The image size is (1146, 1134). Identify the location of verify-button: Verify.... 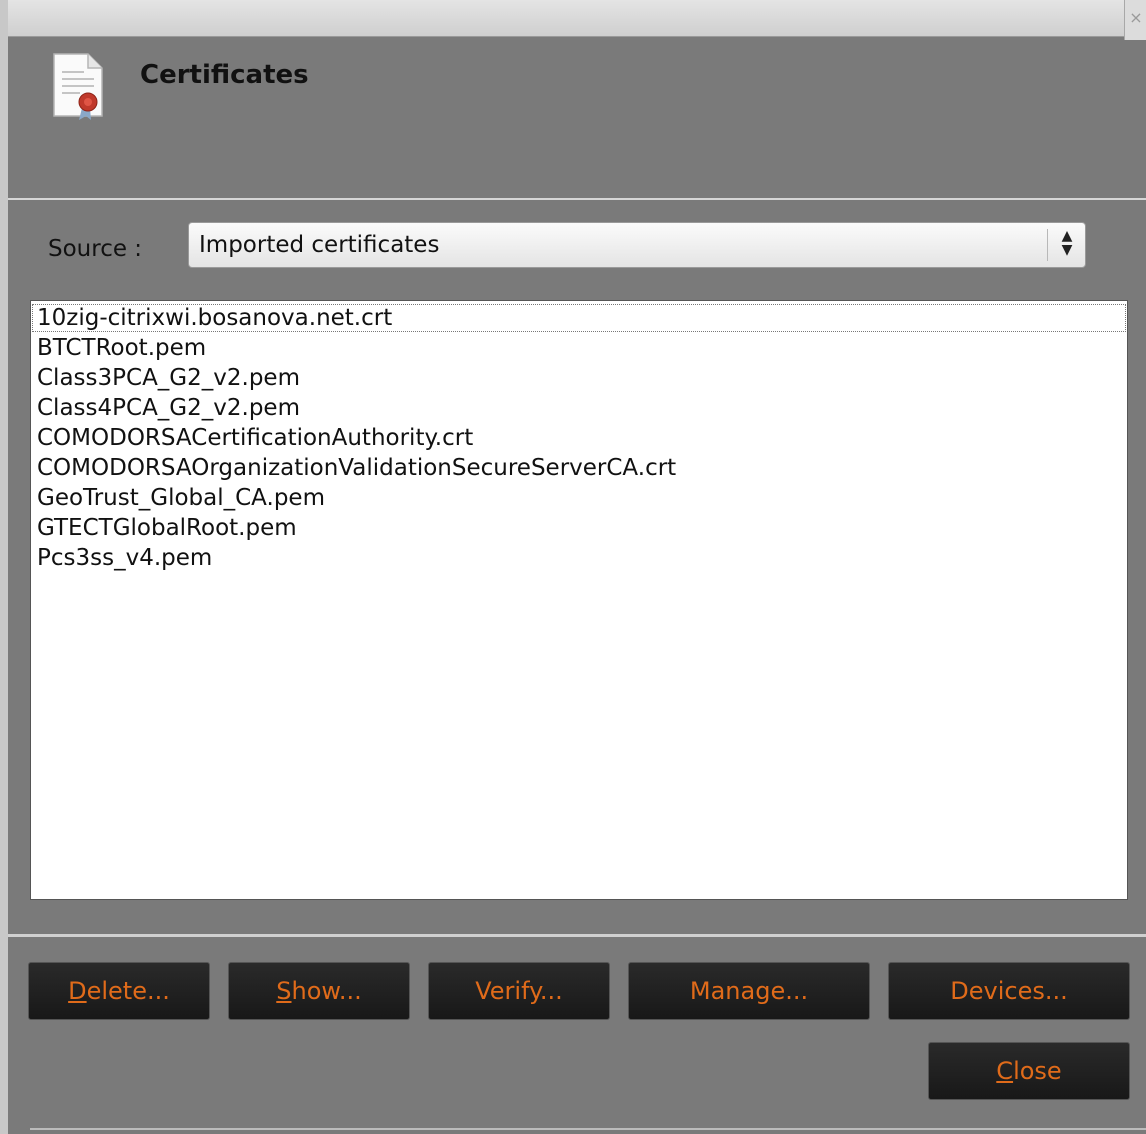
(519, 991).